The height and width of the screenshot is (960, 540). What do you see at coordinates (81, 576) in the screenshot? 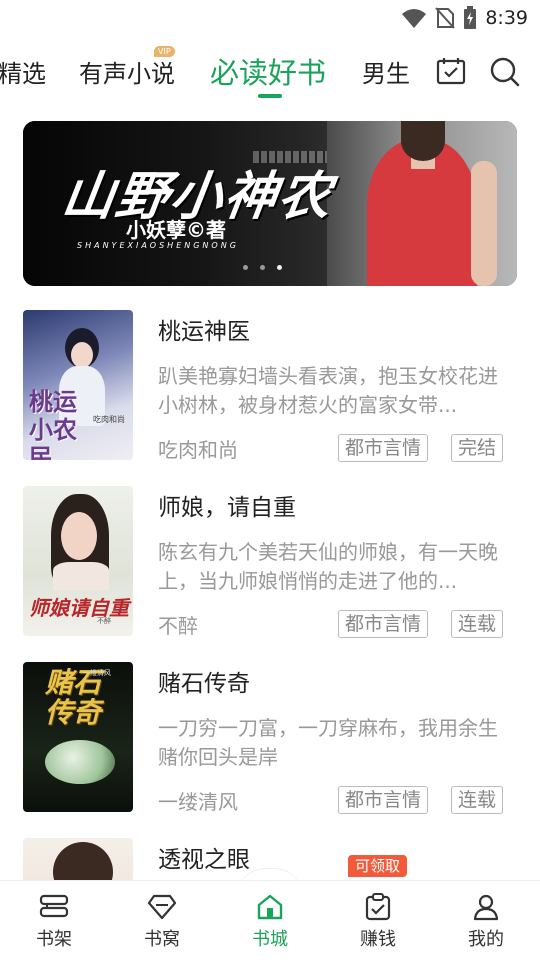
I see `cover-figure-shoulders` at bounding box center [81, 576].